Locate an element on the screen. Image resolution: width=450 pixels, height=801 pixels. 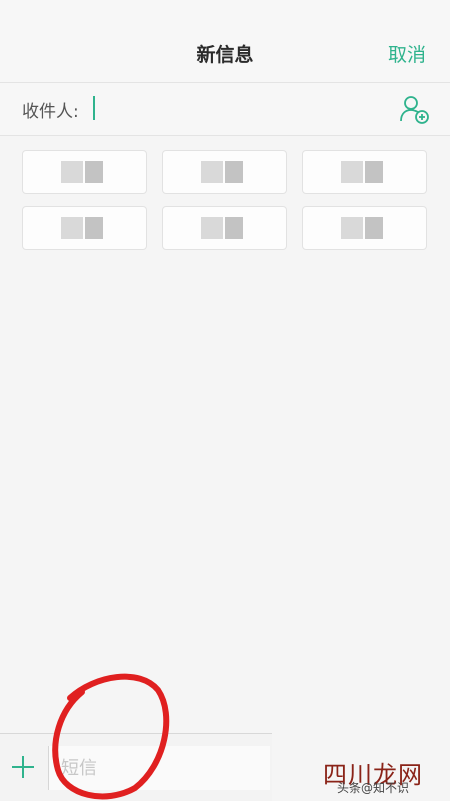
person-plus-icon is located at coordinates (414, 109).